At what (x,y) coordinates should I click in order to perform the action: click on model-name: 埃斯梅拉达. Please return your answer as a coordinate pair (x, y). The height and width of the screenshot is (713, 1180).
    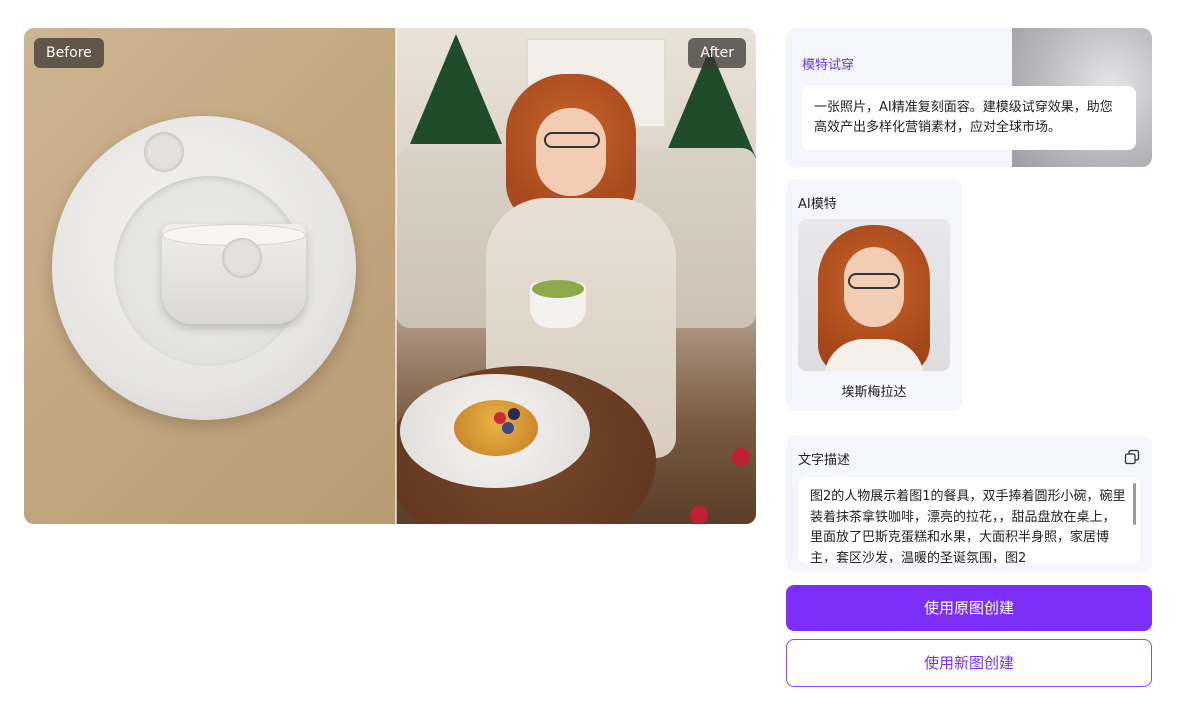
    Looking at the image, I should click on (874, 392).